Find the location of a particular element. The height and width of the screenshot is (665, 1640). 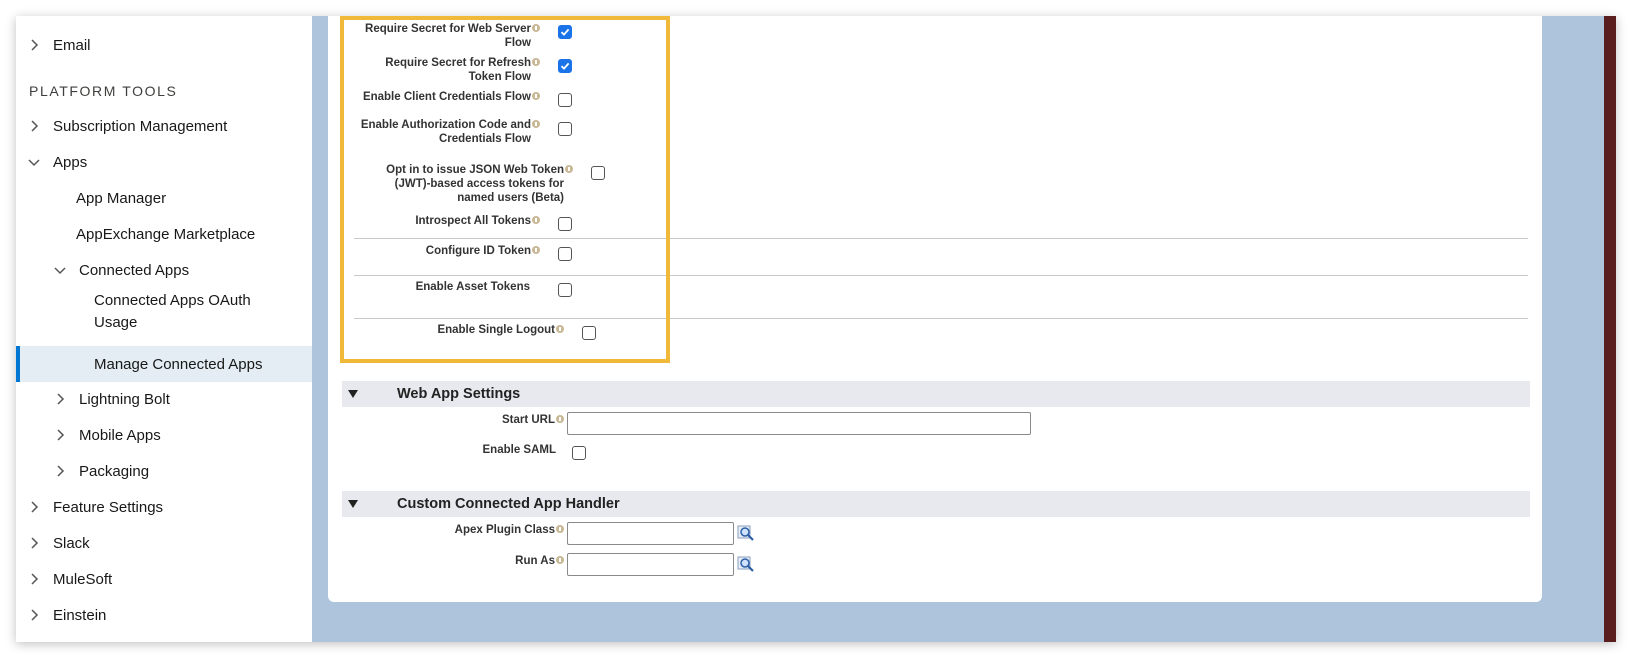

sidebar-item-connected-apps: Connected Apps is located at coordinates (164, 270).